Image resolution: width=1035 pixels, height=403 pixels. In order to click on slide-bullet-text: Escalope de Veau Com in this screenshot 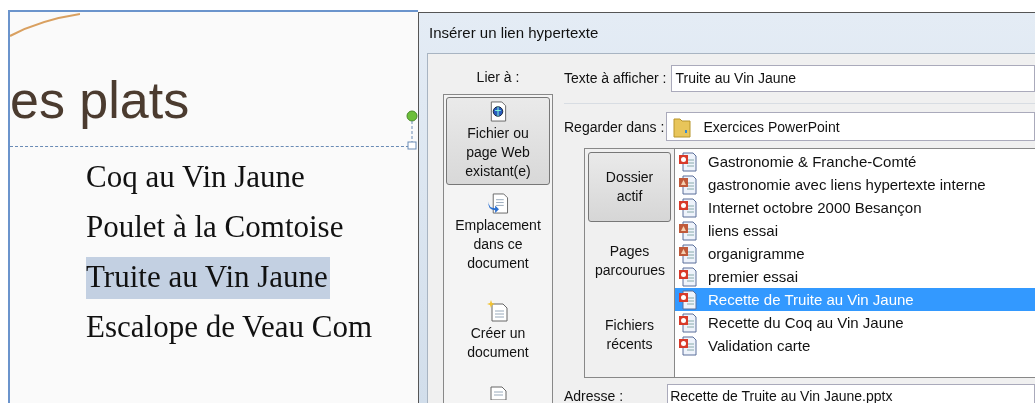, I will do `click(230, 327)`.